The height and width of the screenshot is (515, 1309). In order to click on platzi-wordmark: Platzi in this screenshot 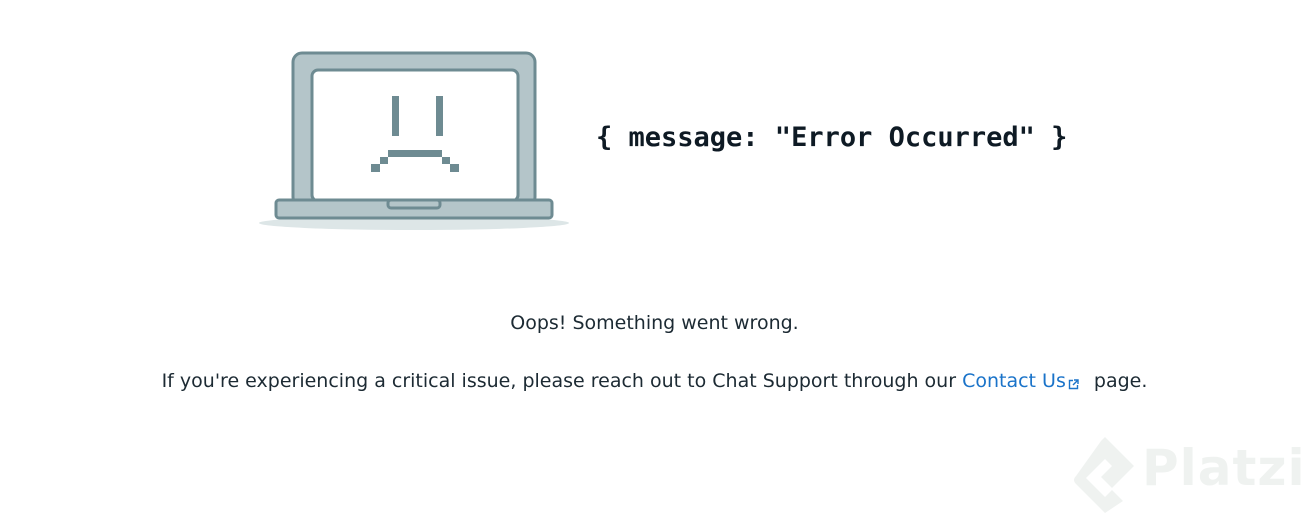, I will do `click(1224, 468)`.